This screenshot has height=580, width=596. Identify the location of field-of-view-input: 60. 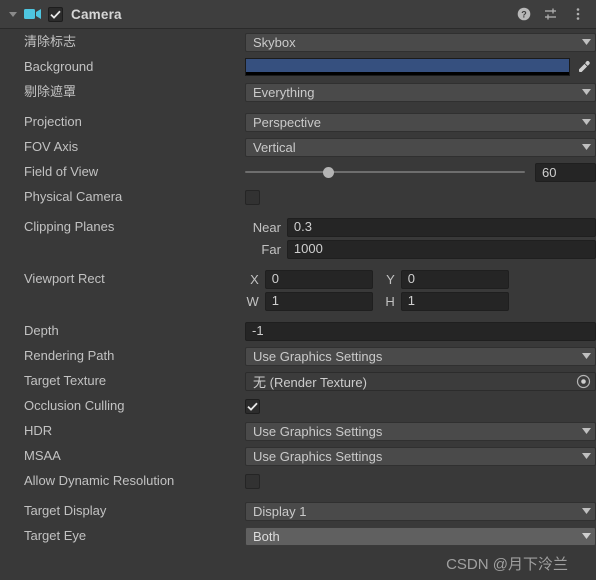
(565, 172).